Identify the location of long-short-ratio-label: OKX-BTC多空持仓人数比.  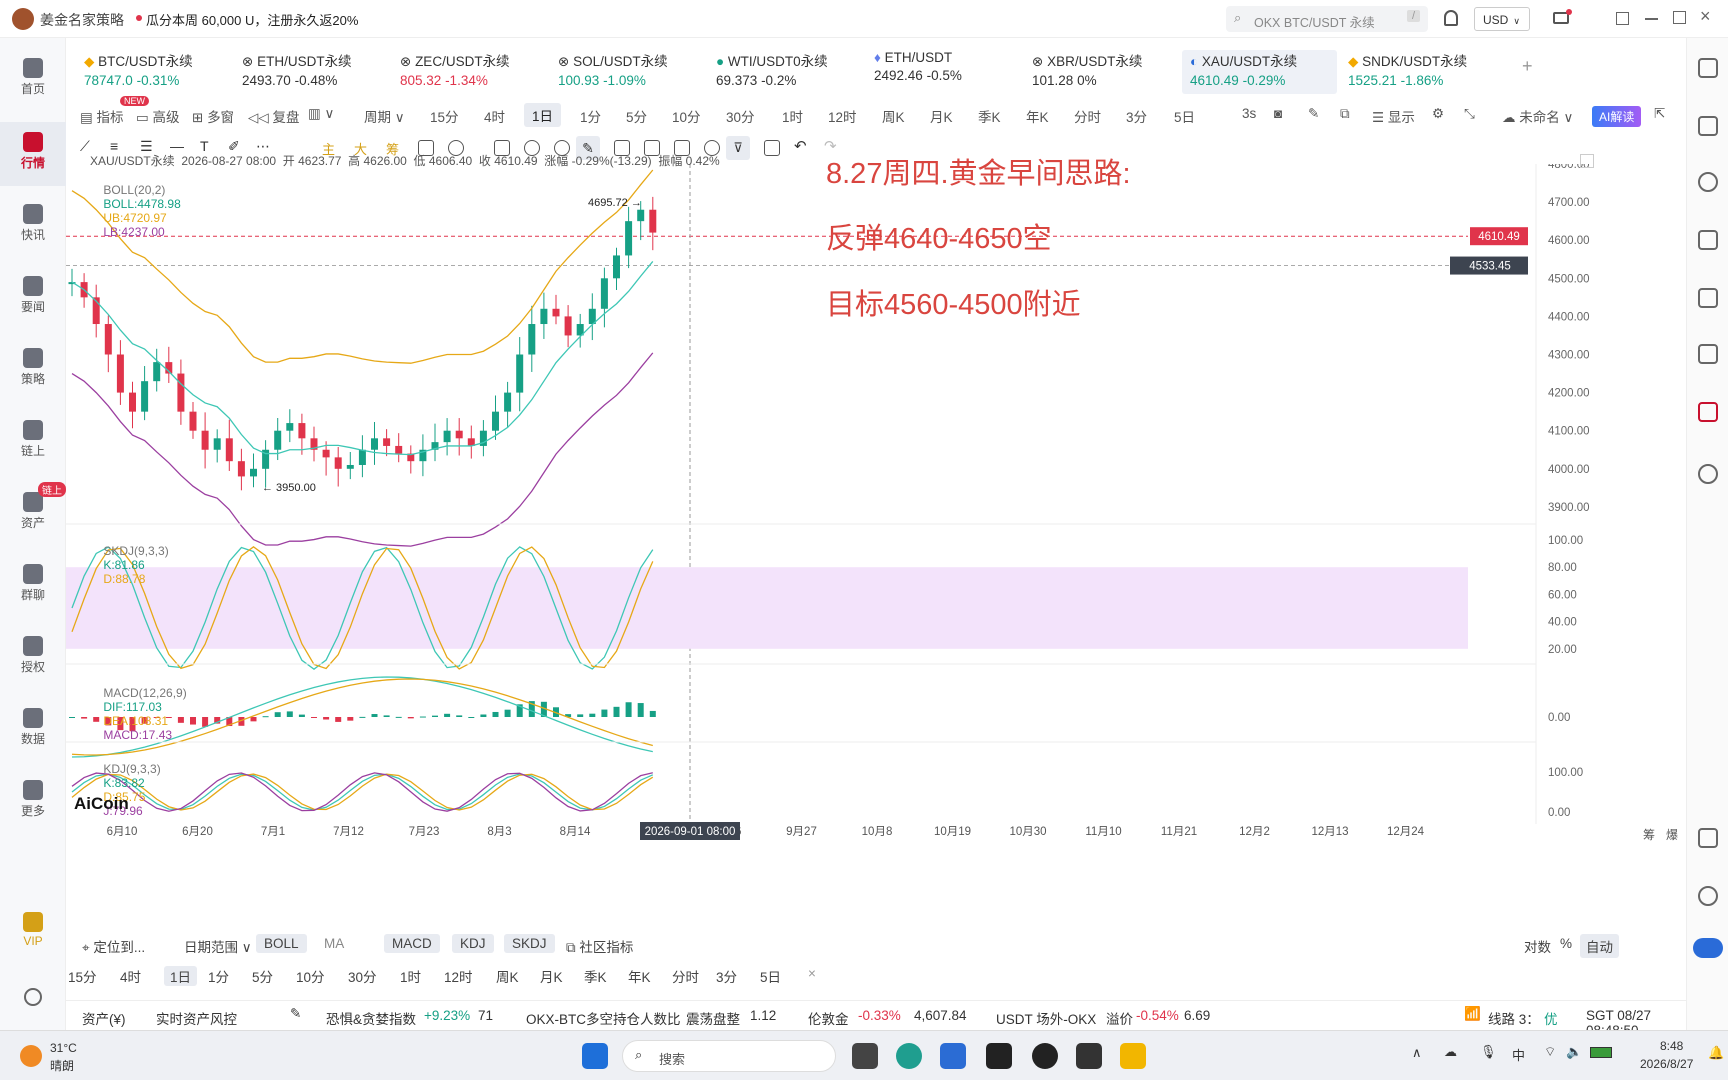
(603, 1018).